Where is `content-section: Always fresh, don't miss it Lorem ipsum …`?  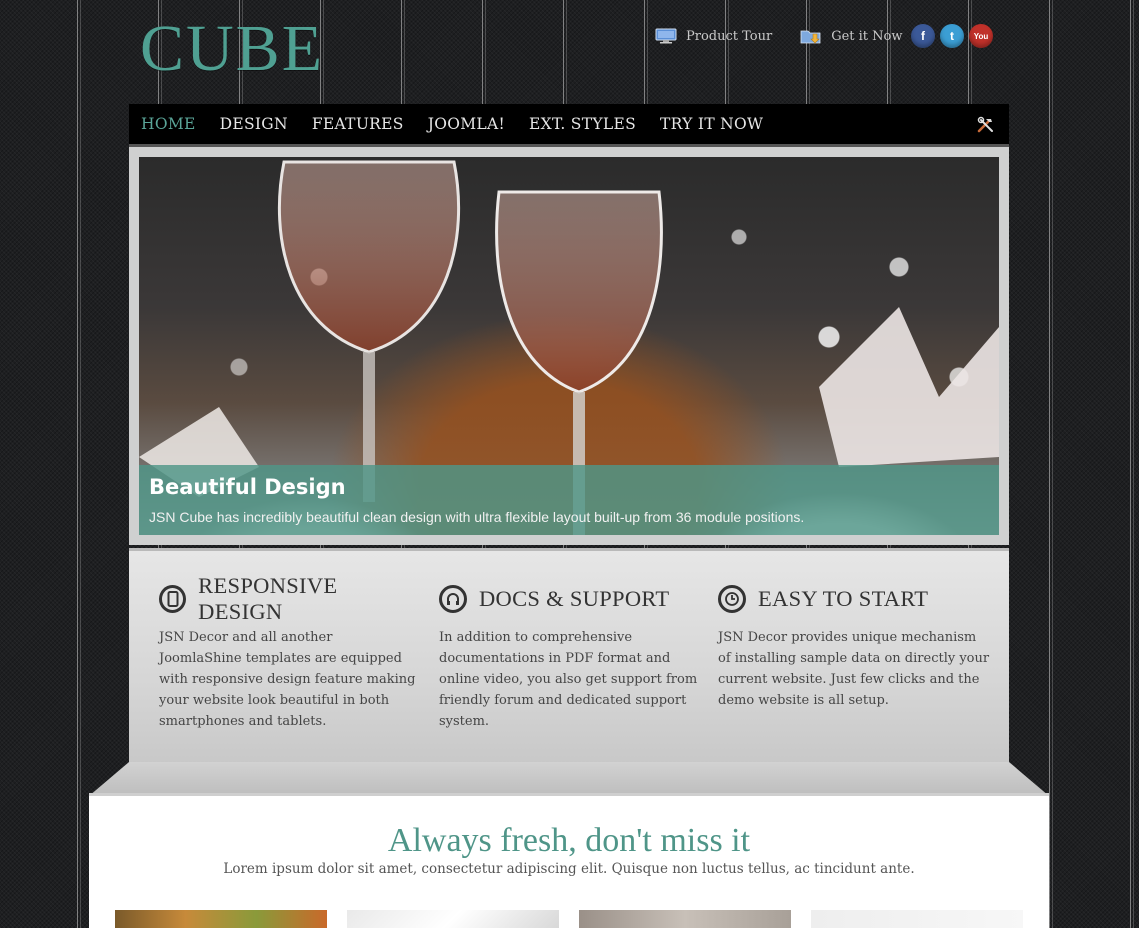 content-section: Always fresh, don't miss it Lorem ipsum … is located at coordinates (569, 862).